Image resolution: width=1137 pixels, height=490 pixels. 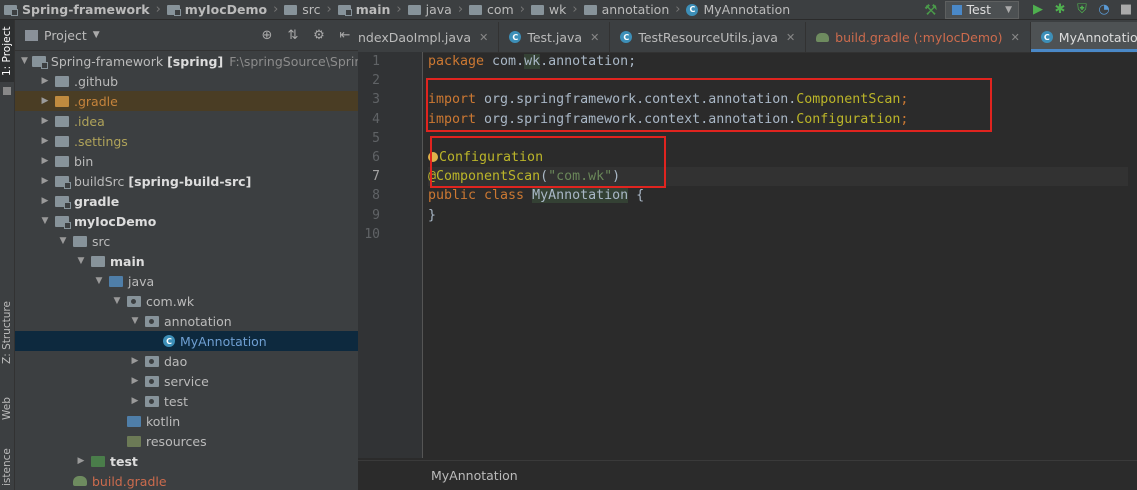 I want to click on project-tool-tab: 1: Project, so click(x=7, y=51).